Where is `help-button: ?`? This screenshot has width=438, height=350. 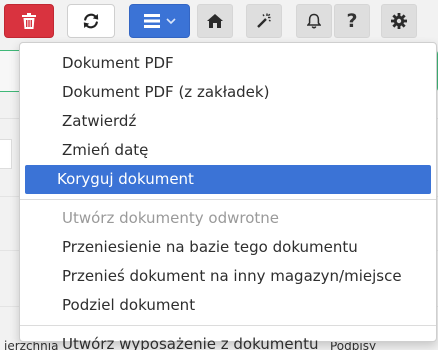 help-button: ? is located at coordinates (352, 21).